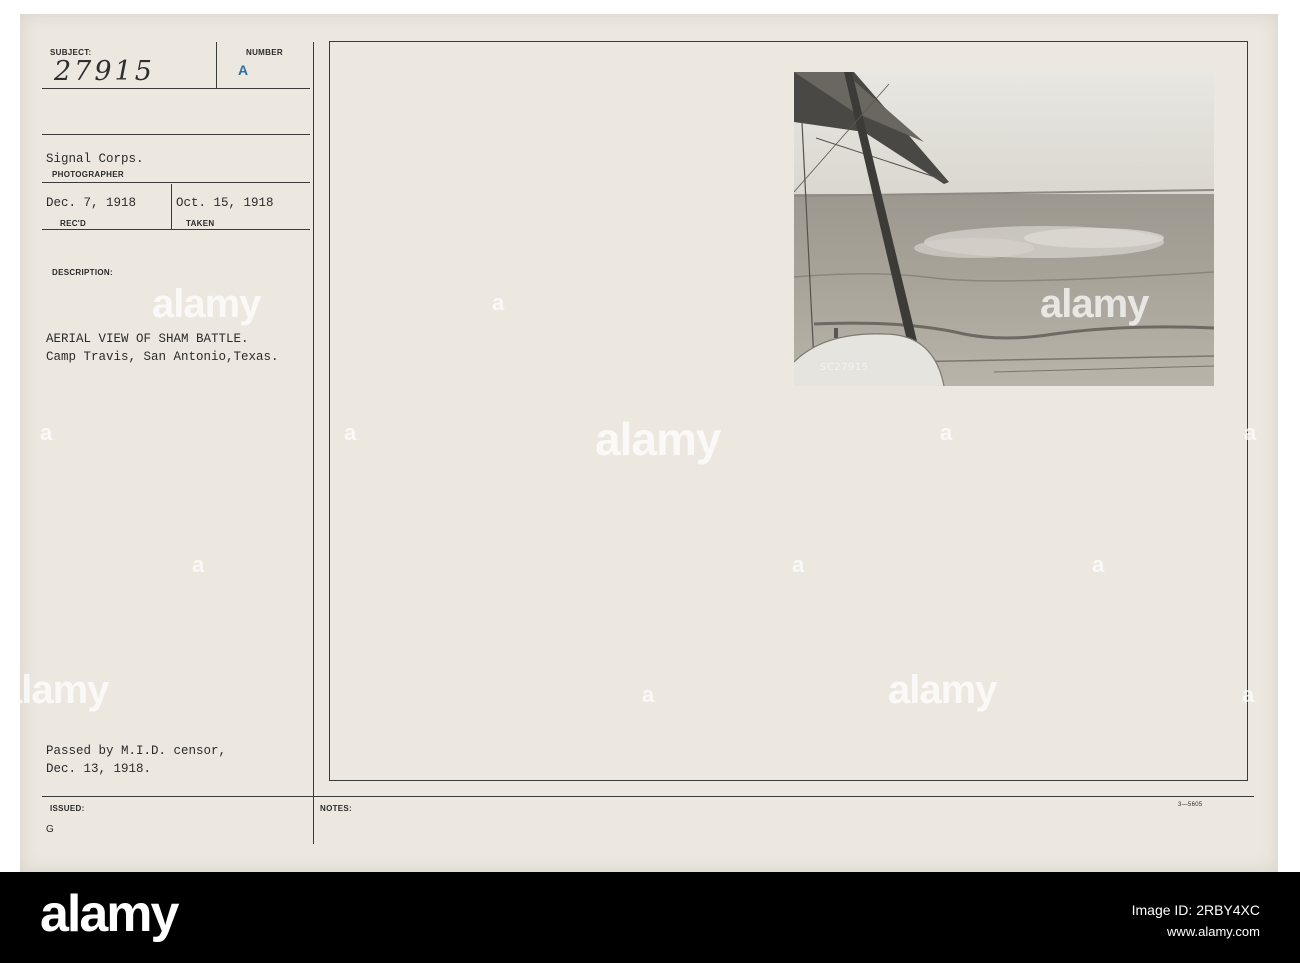 This screenshot has height=963, width=1300. I want to click on censor-line-2: Dec. 13, 1918., so click(99, 769).